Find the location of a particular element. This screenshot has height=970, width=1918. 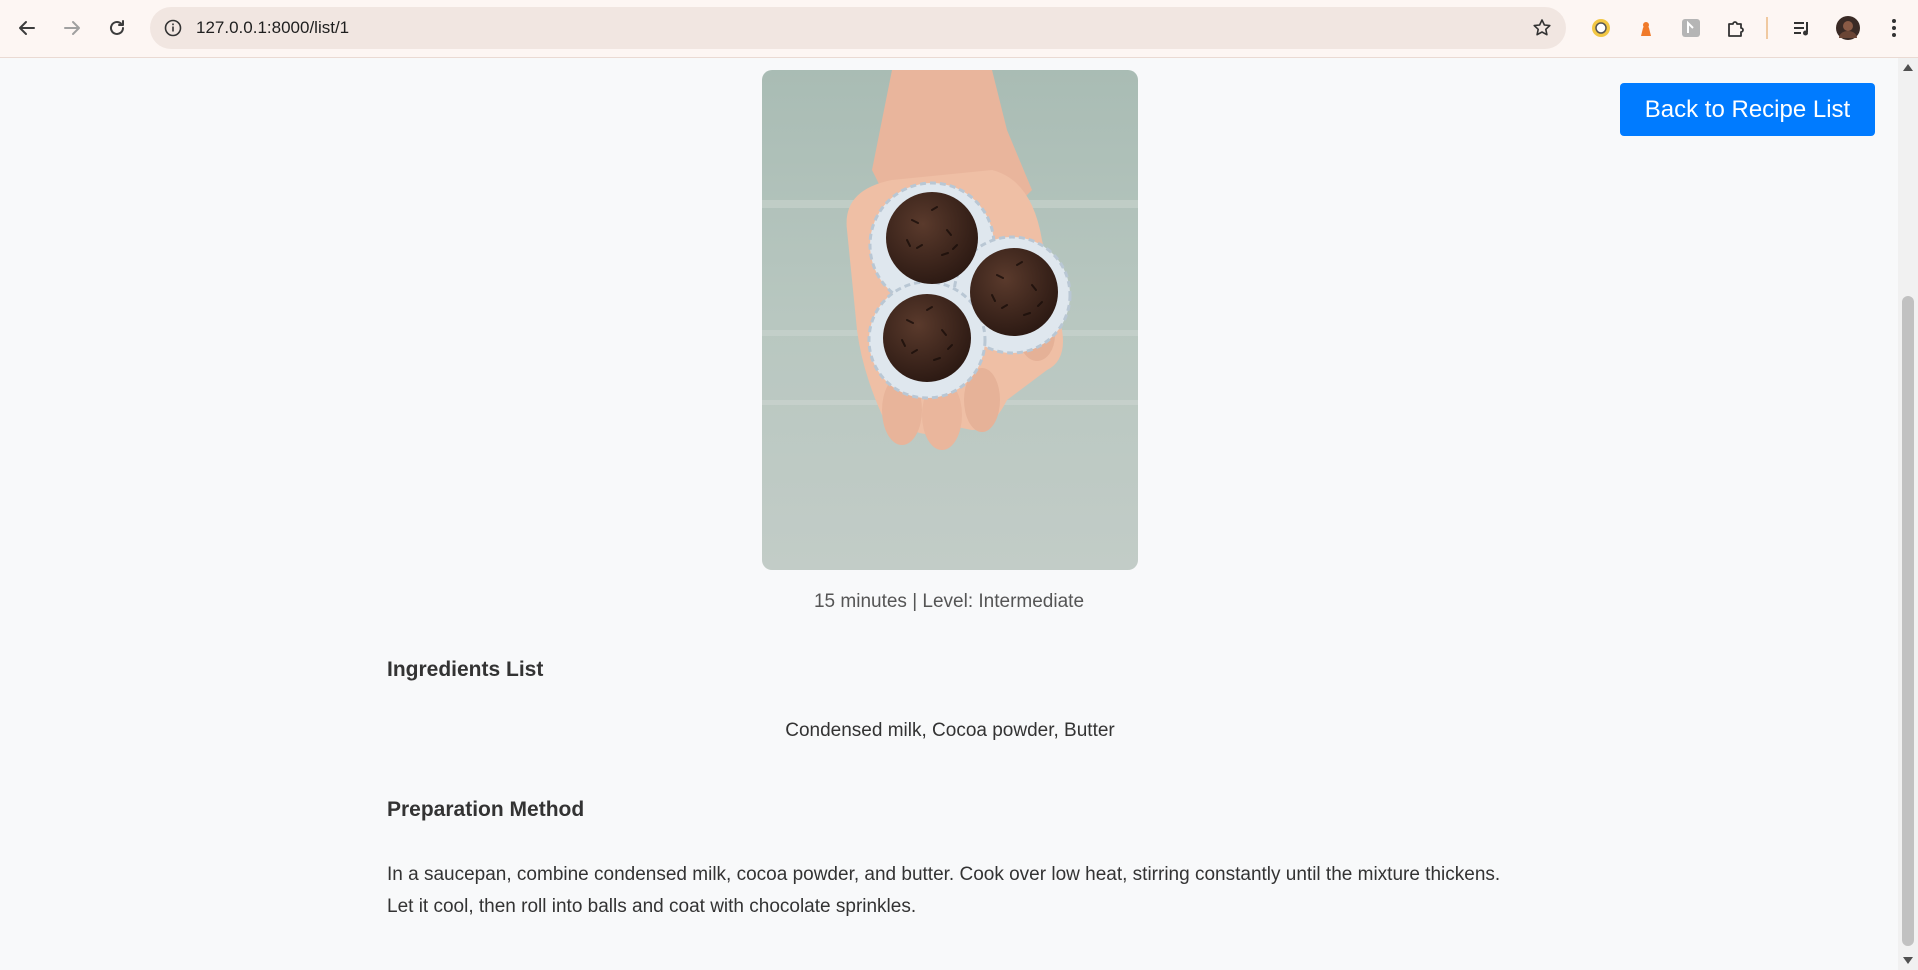

url-text: 127.0.0.1:8000/list/1 is located at coordinates (272, 28).